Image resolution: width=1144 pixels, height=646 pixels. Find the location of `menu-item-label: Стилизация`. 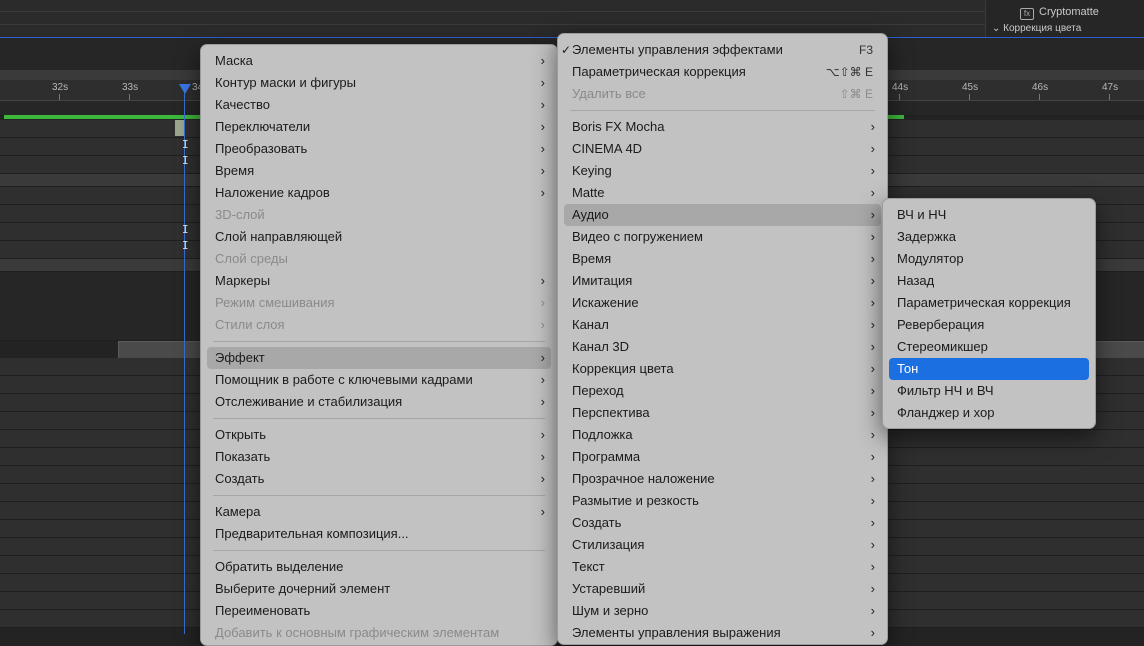

menu-item-label: Стилизация is located at coordinates (608, 544).